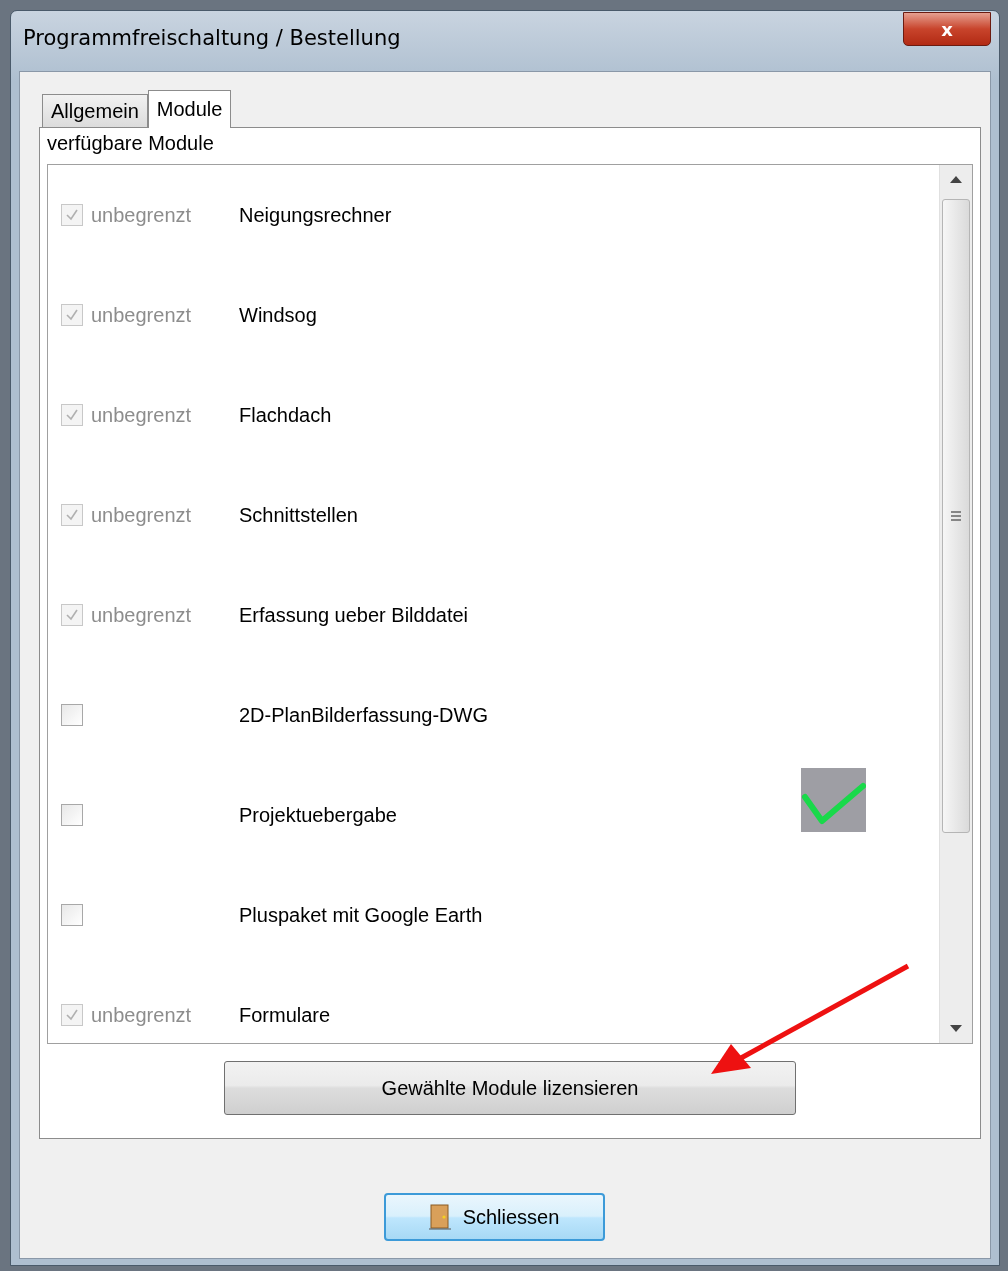 This screenshot has height=1271, width=1008. What do you see at coordinates (947, 29) in the screenshot?
I see `close-button: x` at bounding box center [947, 29].